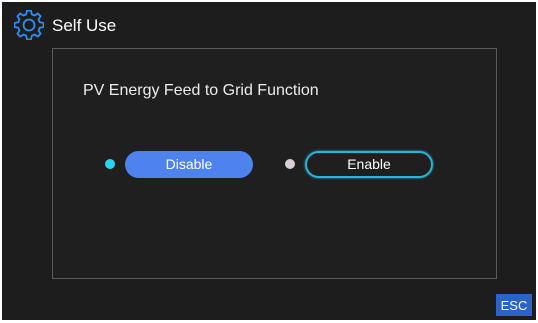 The width and height of the screenshot is (538, 323). Describe the element at coordinates (29, 25) in the screenshot. I see `gear-icon` at that location.